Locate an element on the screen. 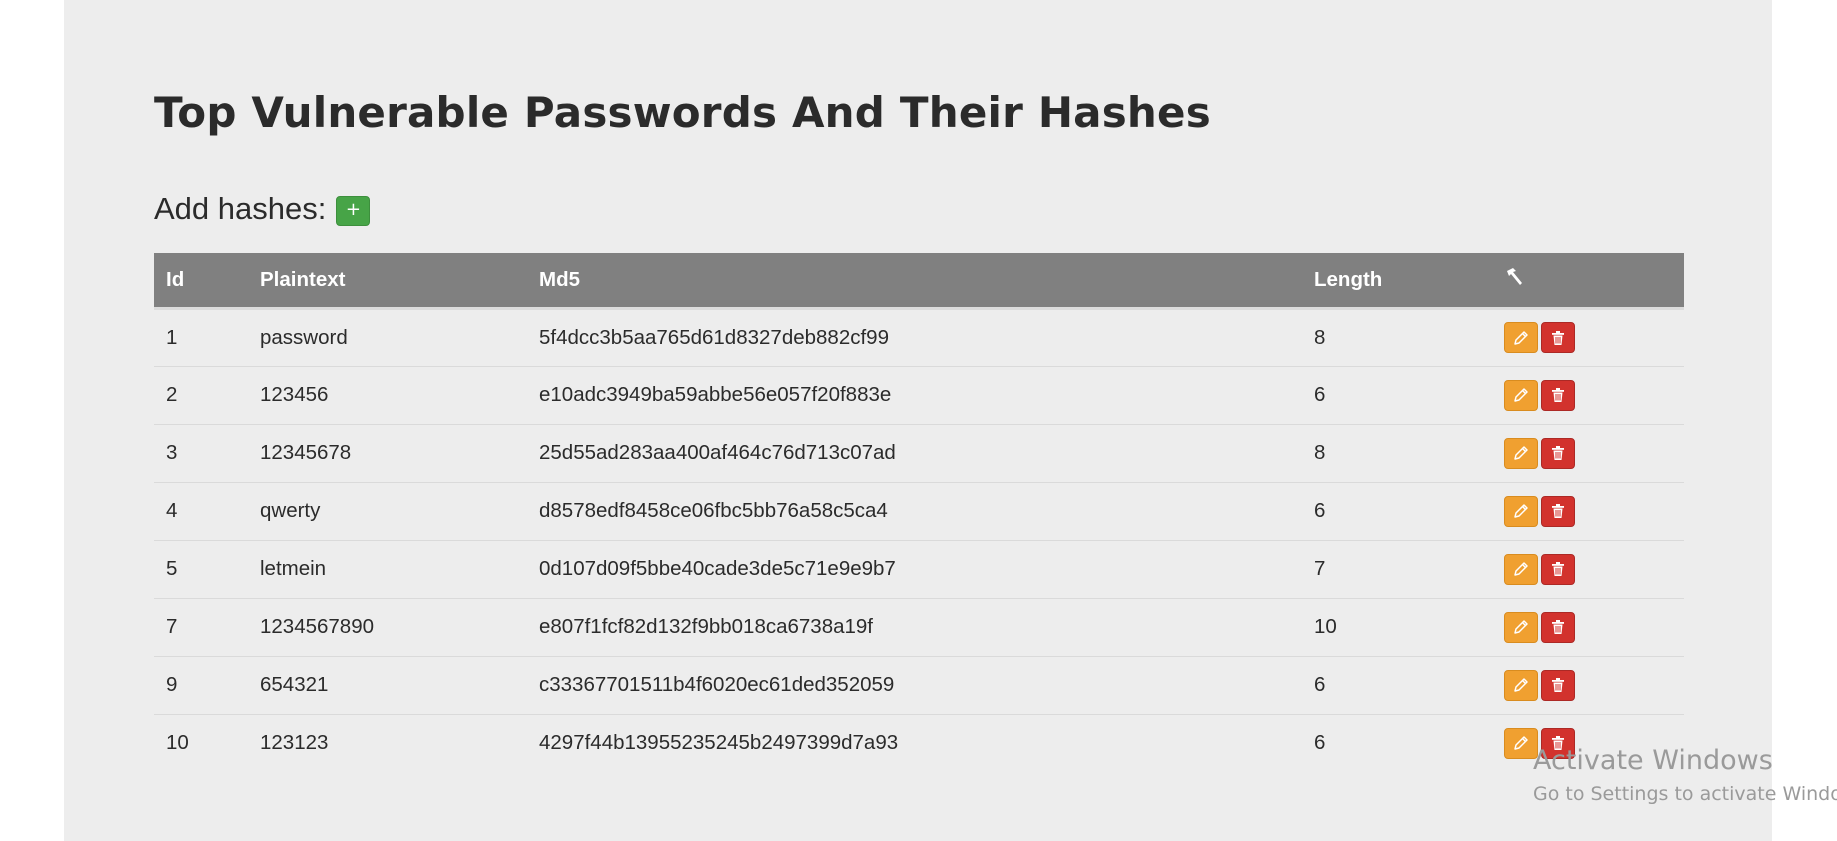 Image resolution: width=1837 pixels, height=841 pixels. cell-md5: 0d107d09f5bbe40cade3de5c71e9e9b7 is located at coordinates (717, 568).